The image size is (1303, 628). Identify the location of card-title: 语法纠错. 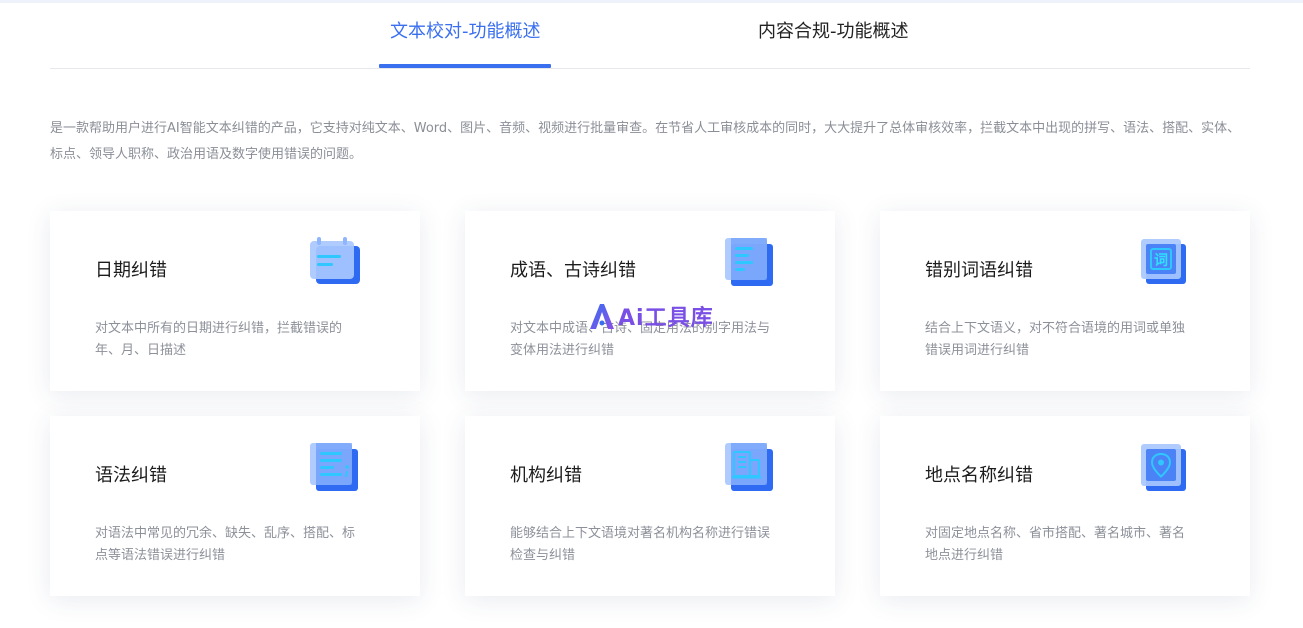
(131, 475).